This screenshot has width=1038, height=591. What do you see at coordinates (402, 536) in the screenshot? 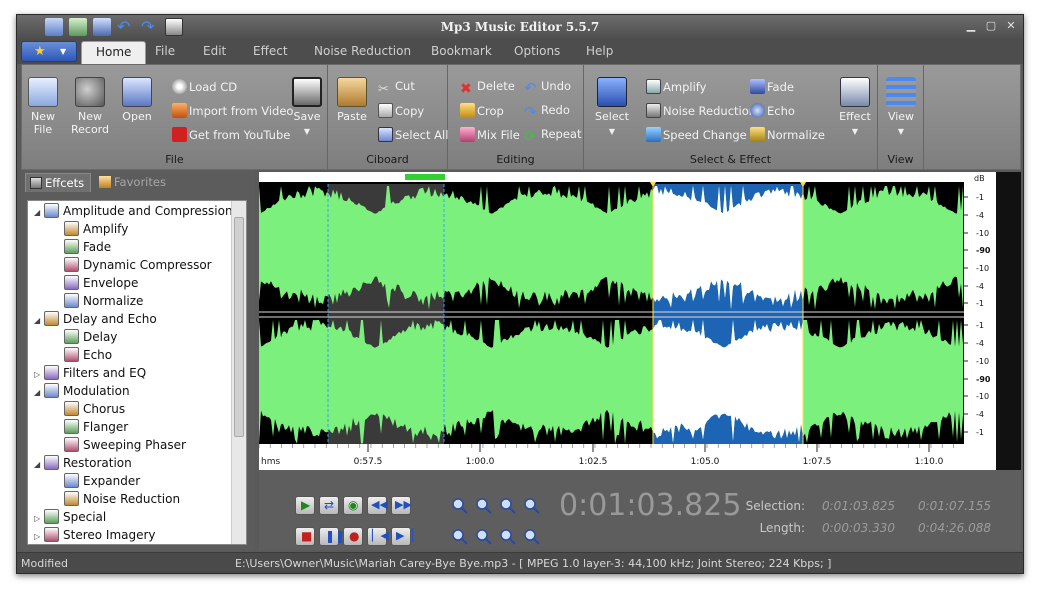
I see `go-end-button: ▶▕` at bounding box center [402, 536].